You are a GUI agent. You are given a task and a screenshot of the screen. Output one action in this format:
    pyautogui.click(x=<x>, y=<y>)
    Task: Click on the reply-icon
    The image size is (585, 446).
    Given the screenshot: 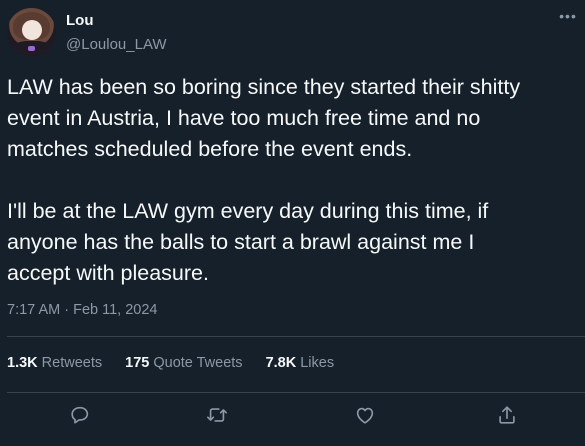 What is the action you would take?
    pyautogui.click(x=80, y=415)
    